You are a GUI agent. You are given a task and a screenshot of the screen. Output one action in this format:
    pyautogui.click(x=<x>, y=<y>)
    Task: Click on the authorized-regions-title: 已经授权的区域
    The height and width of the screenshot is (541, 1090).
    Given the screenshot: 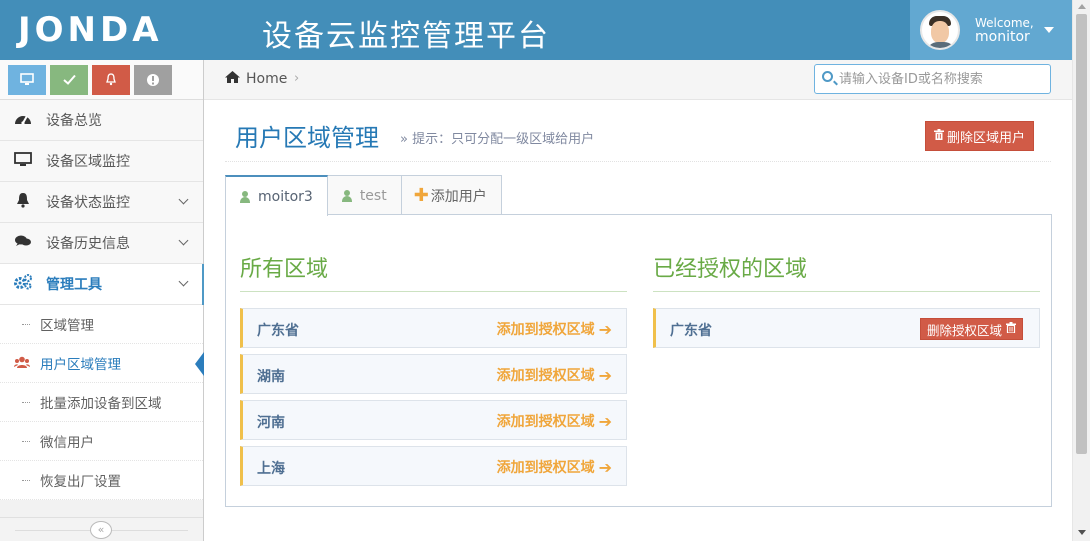 What is the action you would take?
    pyautogui.click(x=846, y=271)
    